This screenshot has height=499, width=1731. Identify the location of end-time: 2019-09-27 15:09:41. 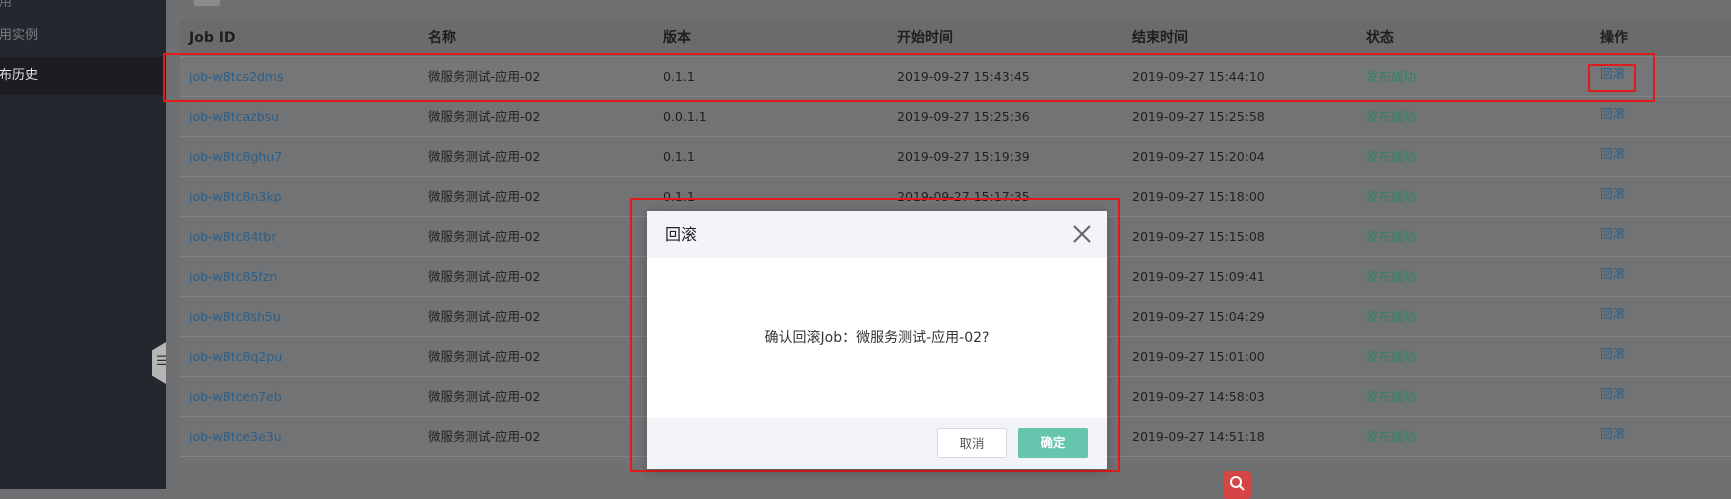
(1198, 276).